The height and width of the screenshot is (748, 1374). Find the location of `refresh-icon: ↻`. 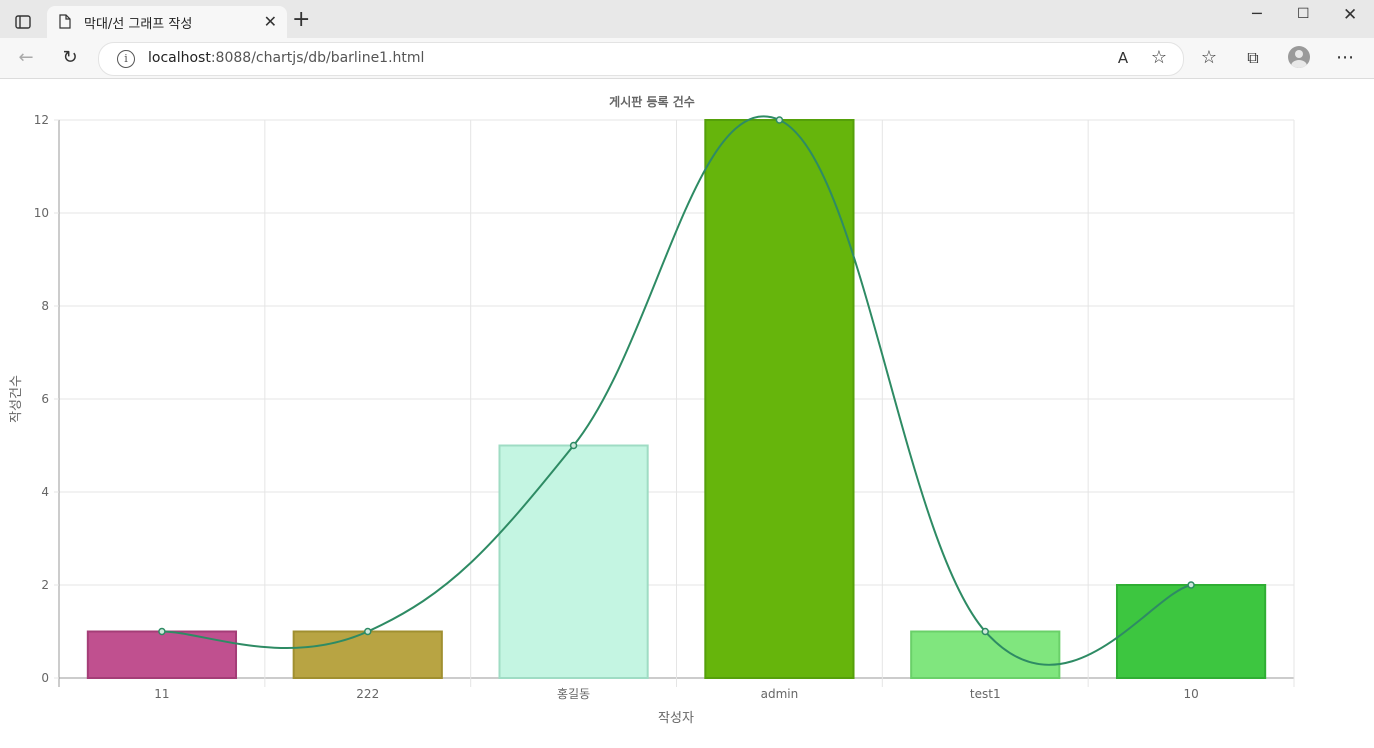

refresh-icon: ↻ is located at coordinates (70, 58).